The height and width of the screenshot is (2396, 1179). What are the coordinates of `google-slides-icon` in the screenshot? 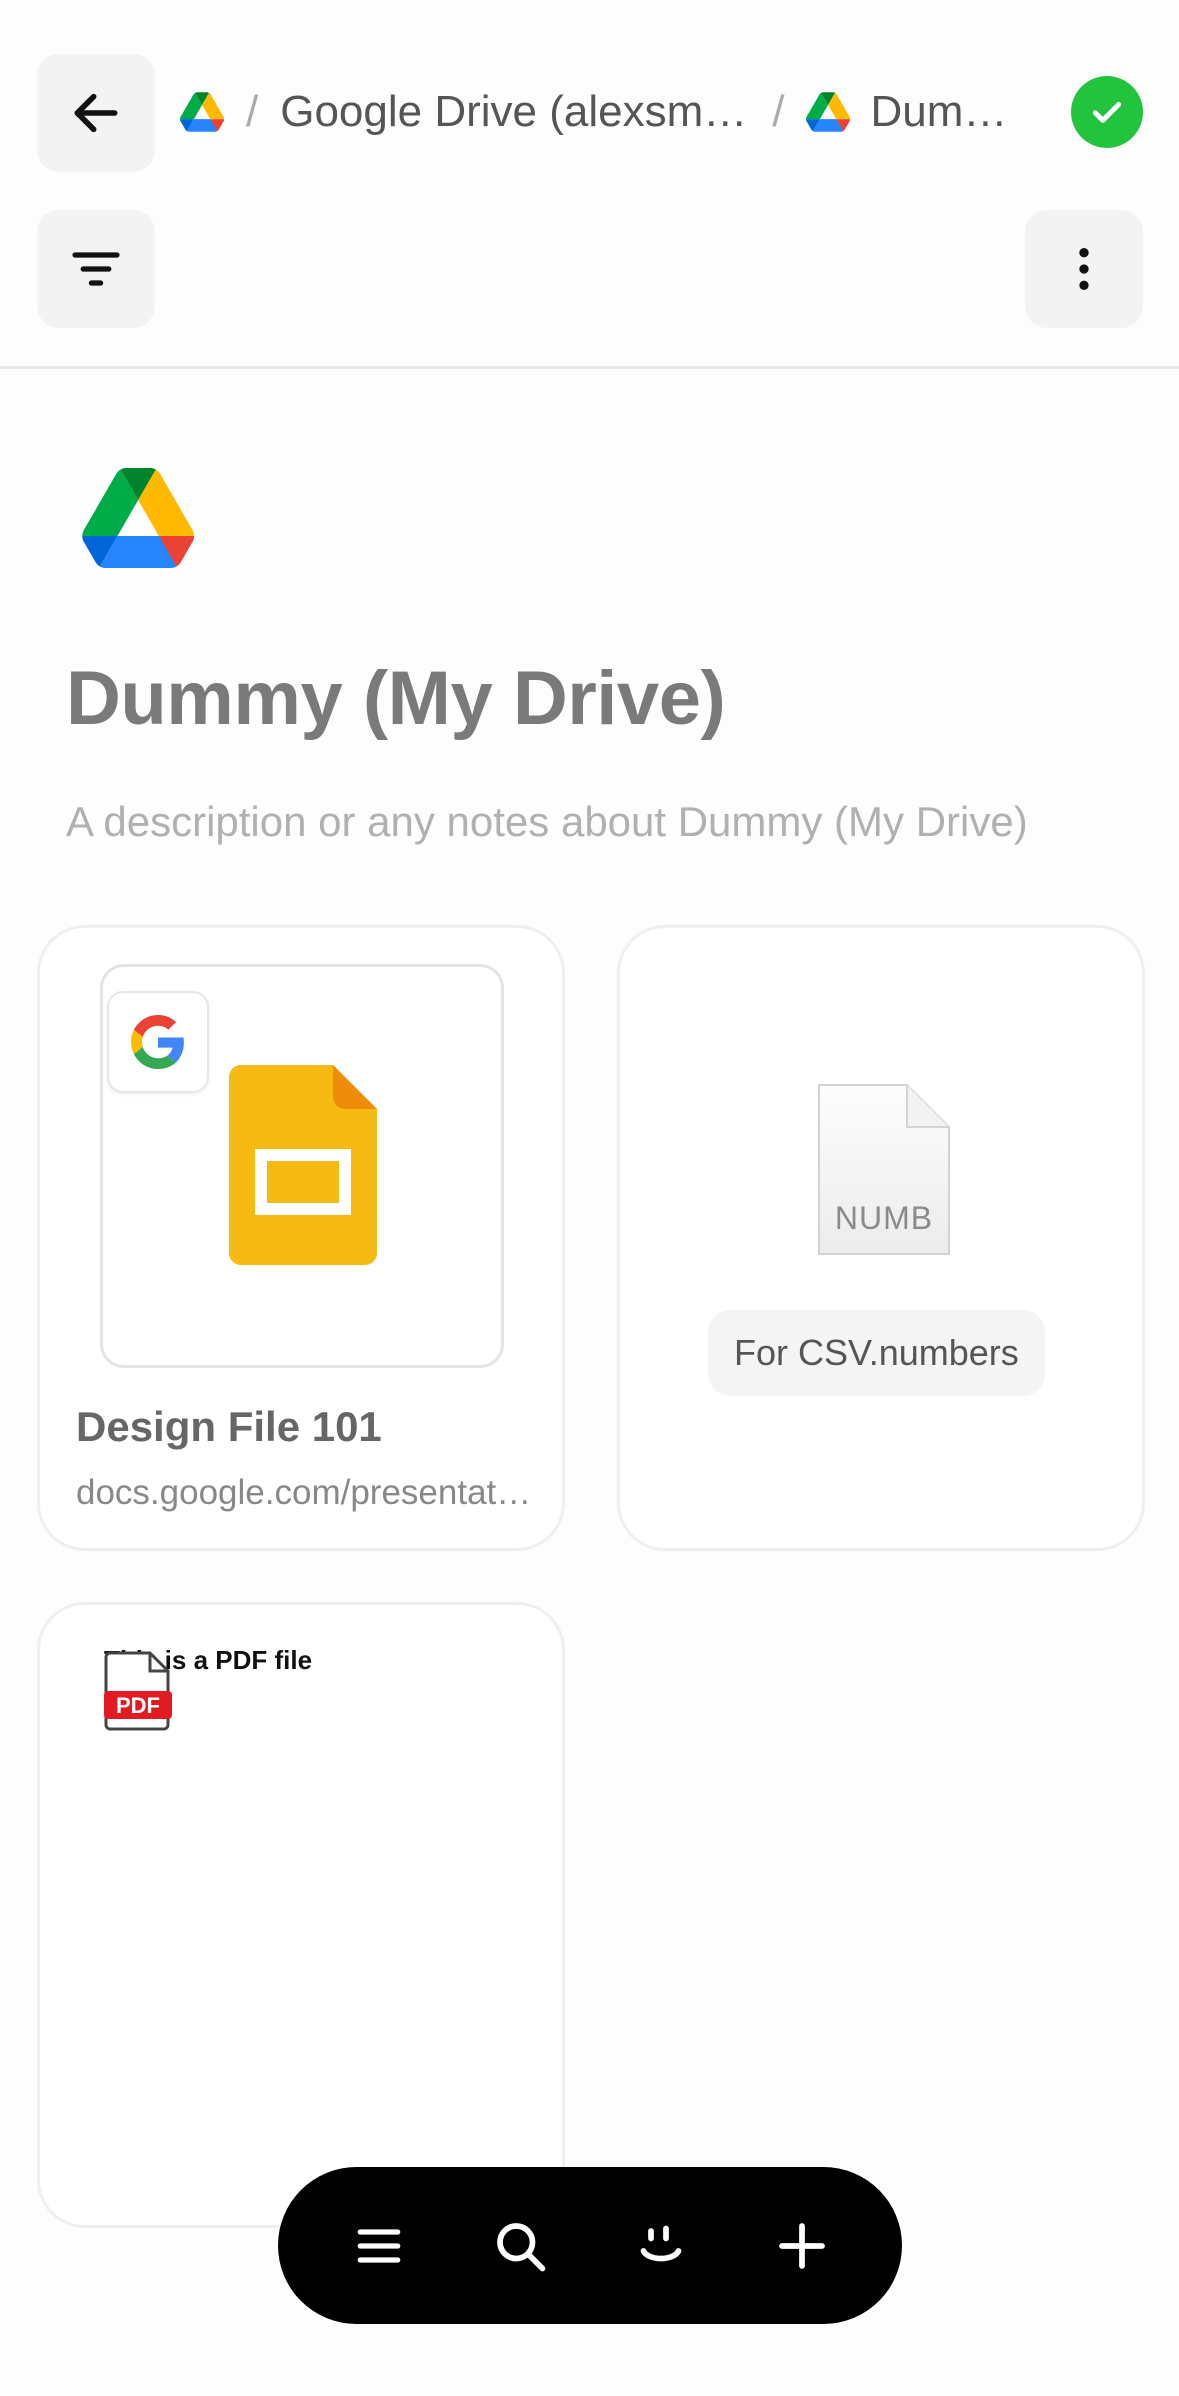 It's located at (303, 1165).